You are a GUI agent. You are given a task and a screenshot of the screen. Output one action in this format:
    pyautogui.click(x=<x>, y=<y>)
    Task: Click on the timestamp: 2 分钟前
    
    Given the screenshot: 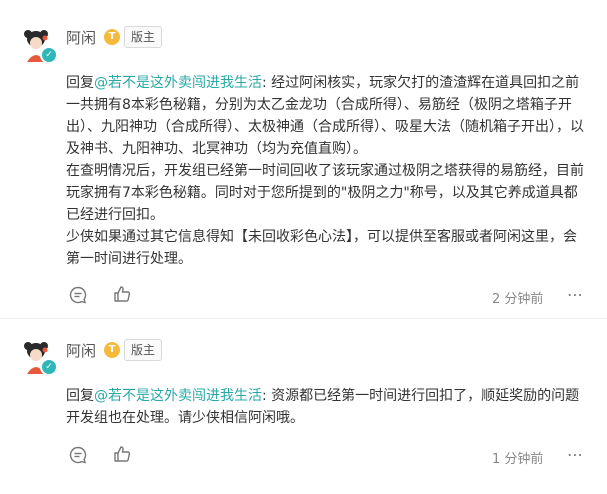 What is the action you would take?
    pyautogui.click(x=518, y=299)
    